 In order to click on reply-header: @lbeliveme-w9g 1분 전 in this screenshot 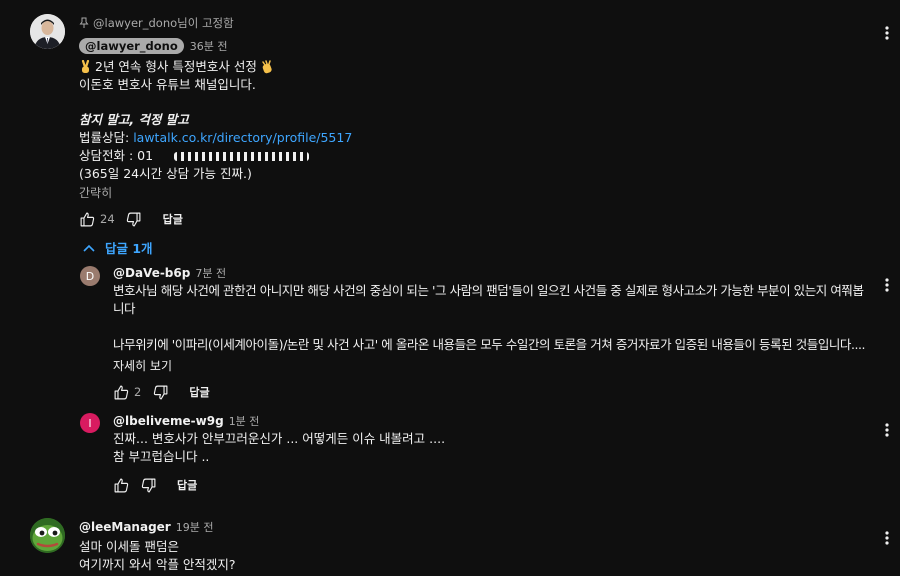, I will do `click(186, 421)`.